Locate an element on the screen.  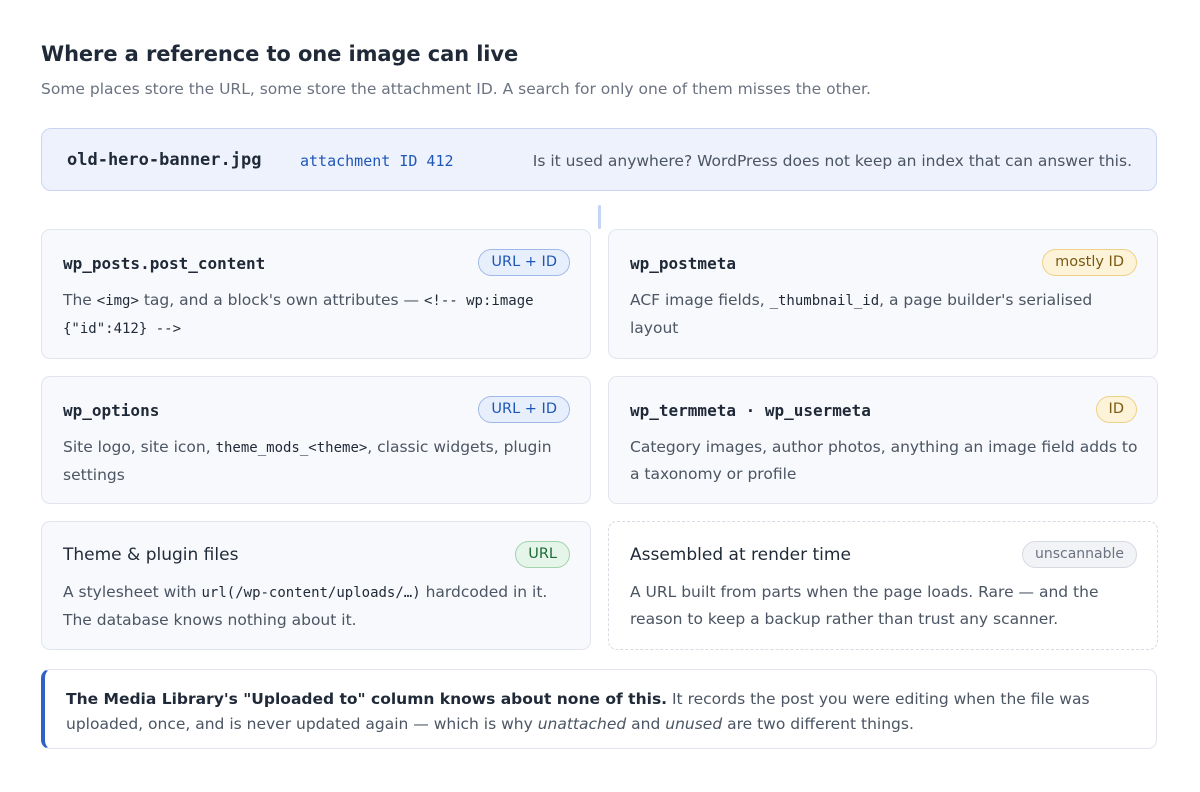
page-title: Where a reference to one image can live is located at coordinates (280, 54).